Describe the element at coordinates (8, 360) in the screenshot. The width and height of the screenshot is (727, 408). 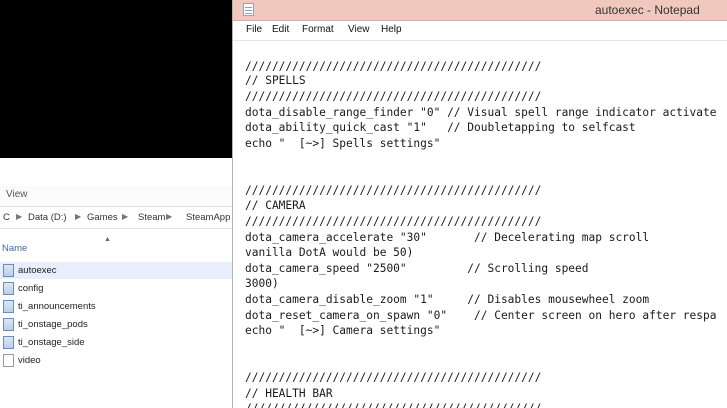
I see `blank-file-icon` at that location.